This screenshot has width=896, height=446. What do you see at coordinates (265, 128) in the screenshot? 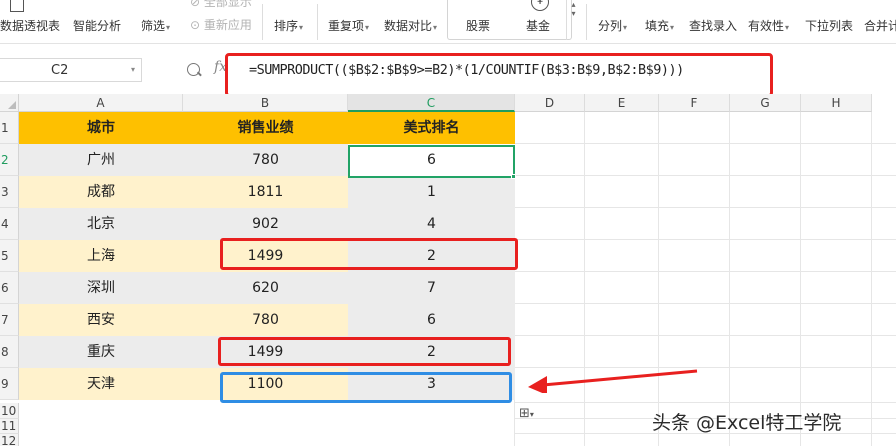
I see `table-header-cell: 销售业绩` at bounding box center [265, 128].